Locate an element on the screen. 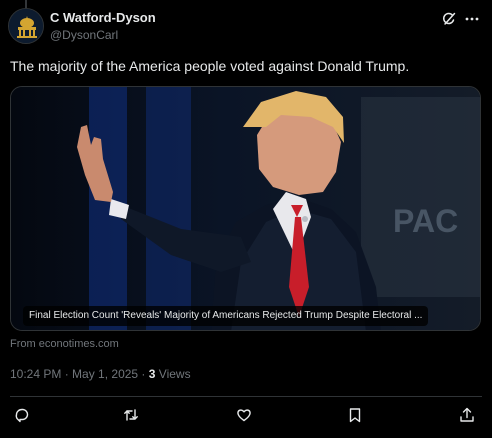 The height and width of the screenshot is (438, 492). bookmark-icon is located at coordinates (355, 415).